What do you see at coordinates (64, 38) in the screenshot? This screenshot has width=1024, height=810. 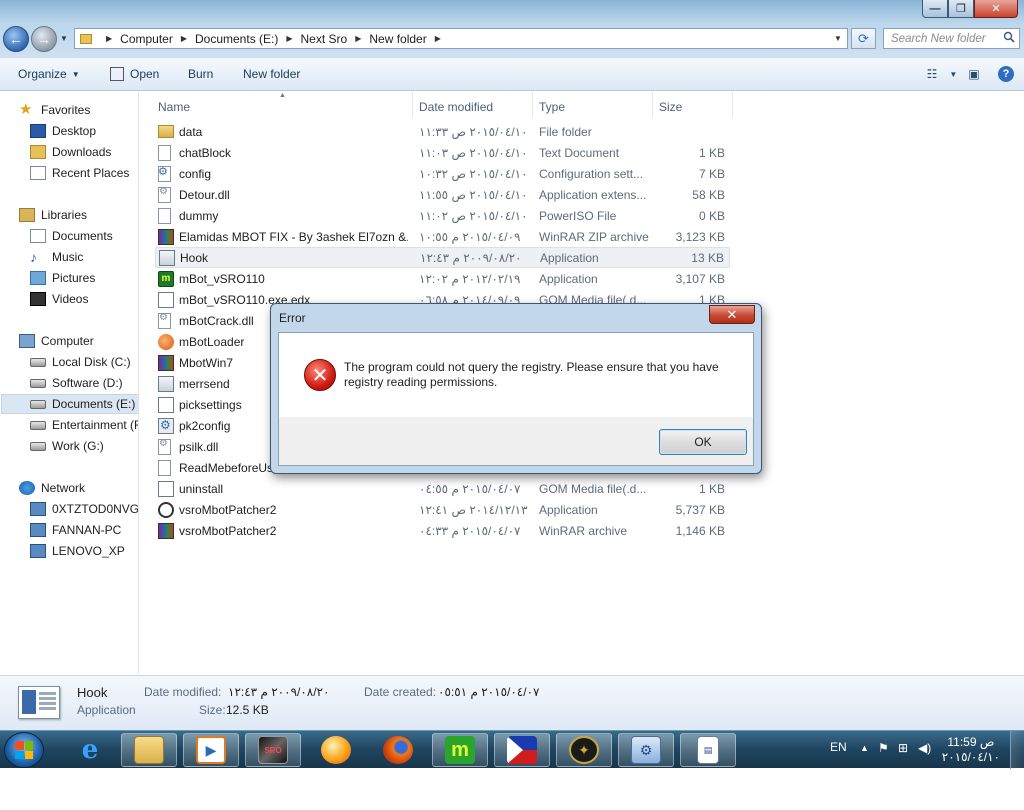 I see `recent-pages-dropdown: ▼` at bounding box center [64, 38].